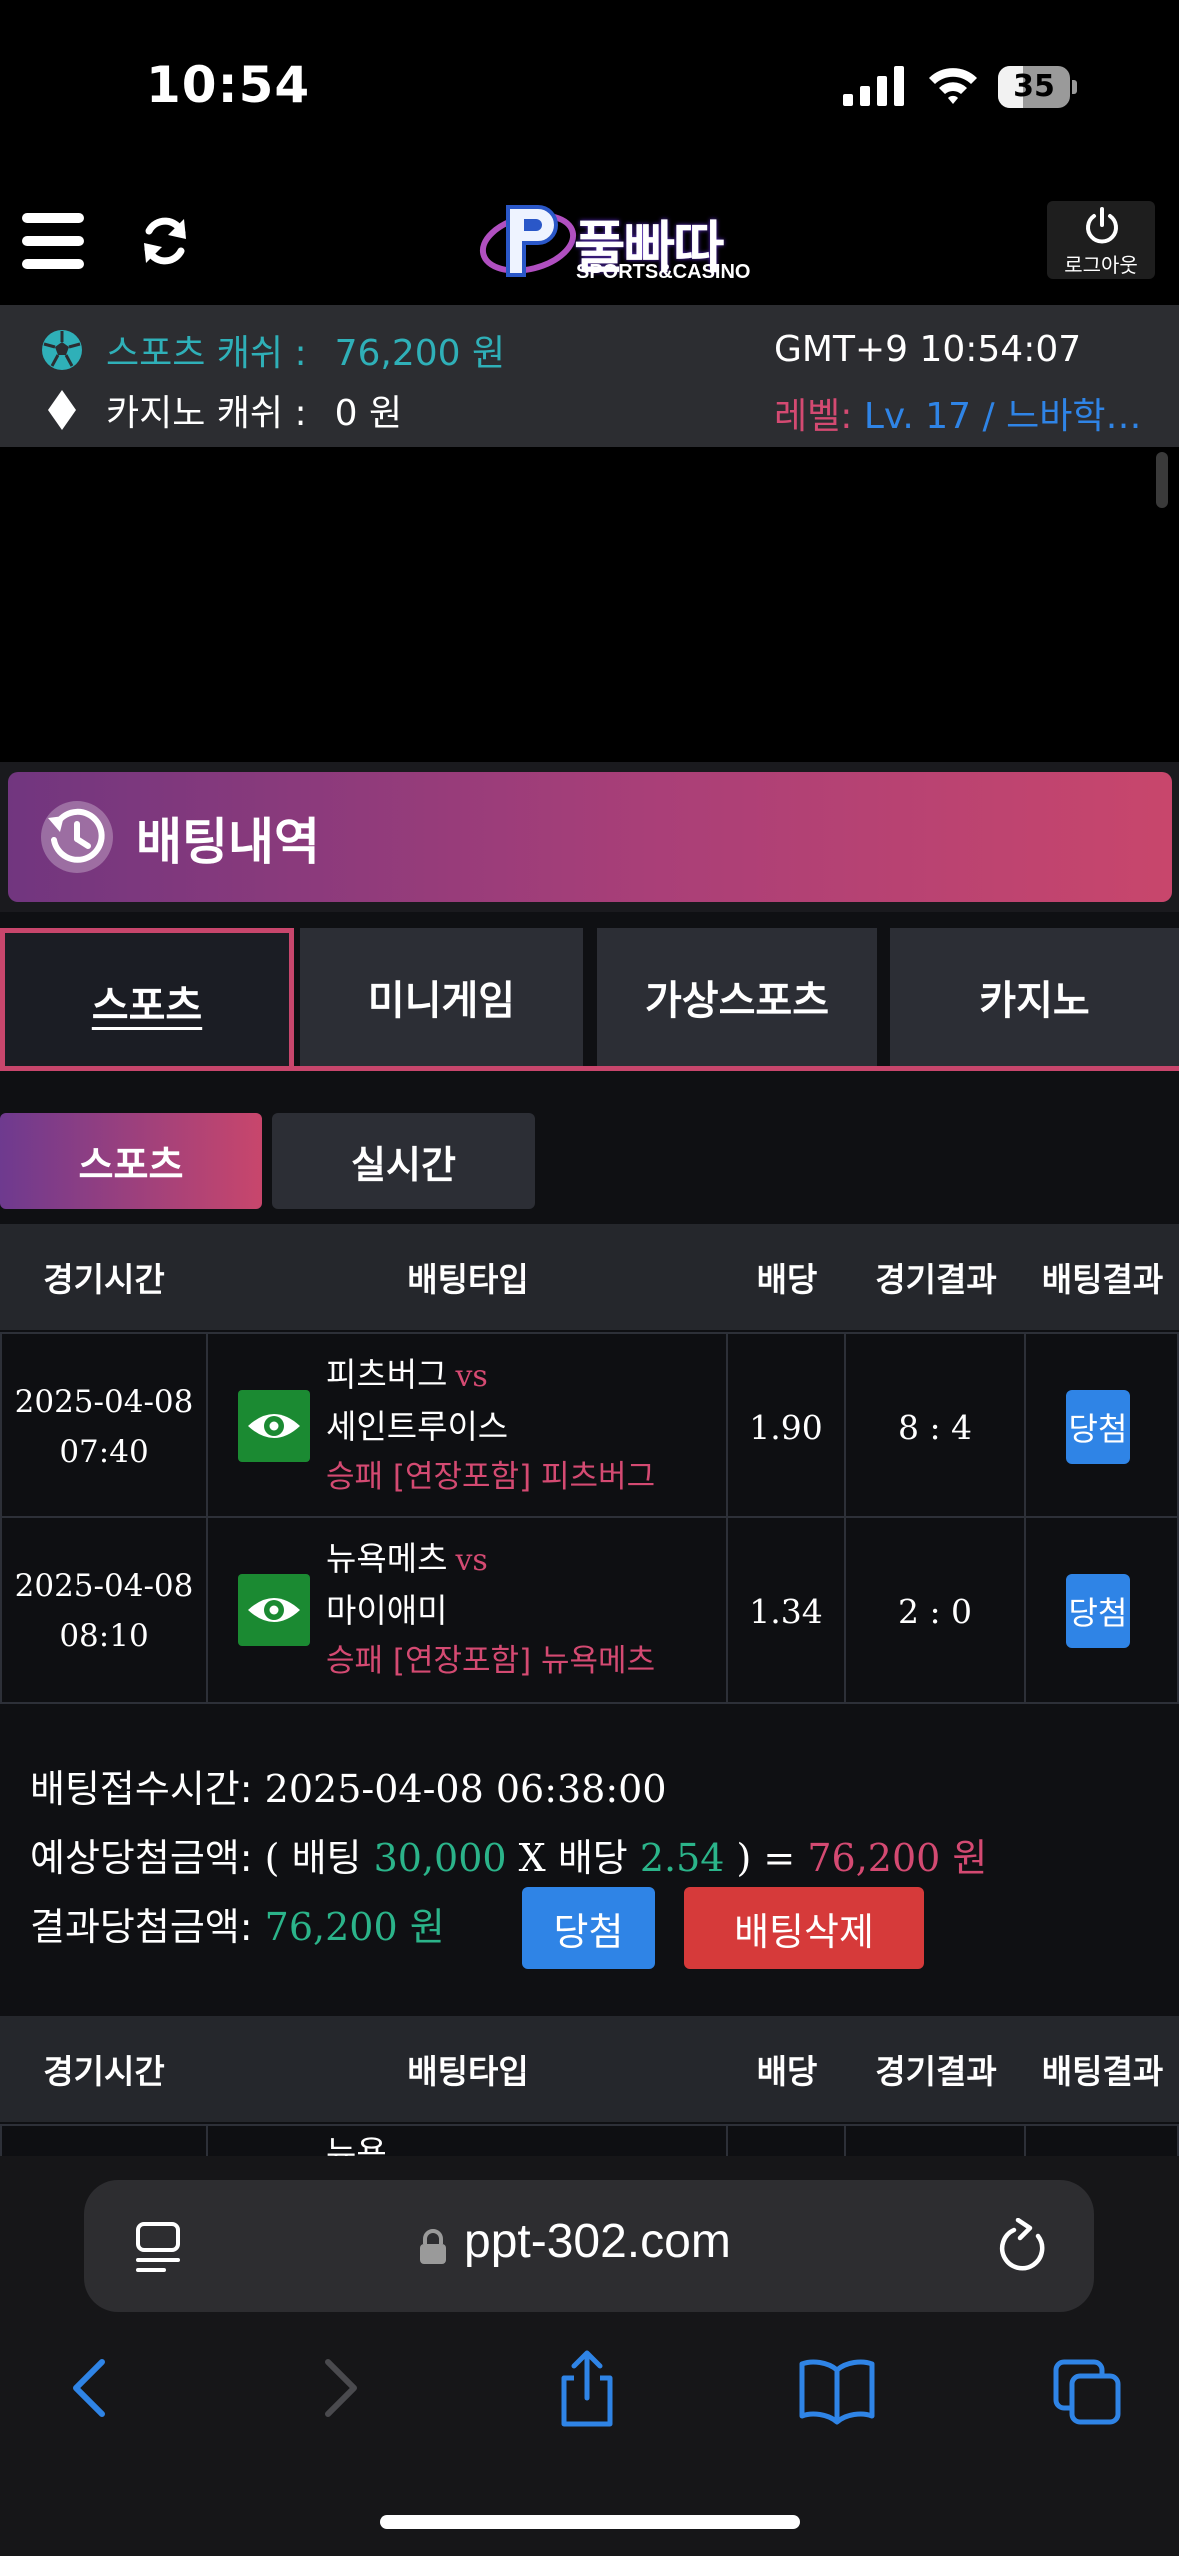 This screenshot has height=2556, width=1179. I want to click on odds-value: 1.90, so click(786, 1427).